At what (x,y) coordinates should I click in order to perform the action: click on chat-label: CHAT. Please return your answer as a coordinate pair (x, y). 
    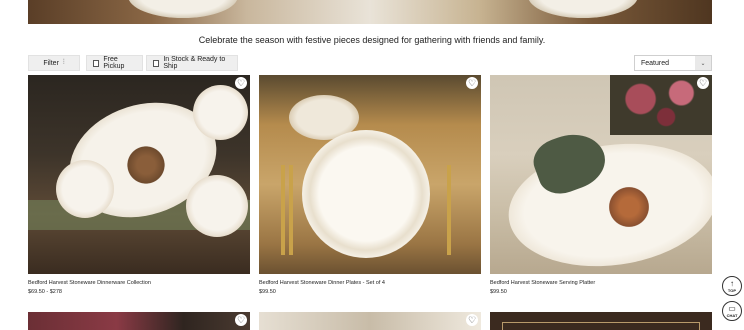
    Looking at the image, I should click on (732, 315).